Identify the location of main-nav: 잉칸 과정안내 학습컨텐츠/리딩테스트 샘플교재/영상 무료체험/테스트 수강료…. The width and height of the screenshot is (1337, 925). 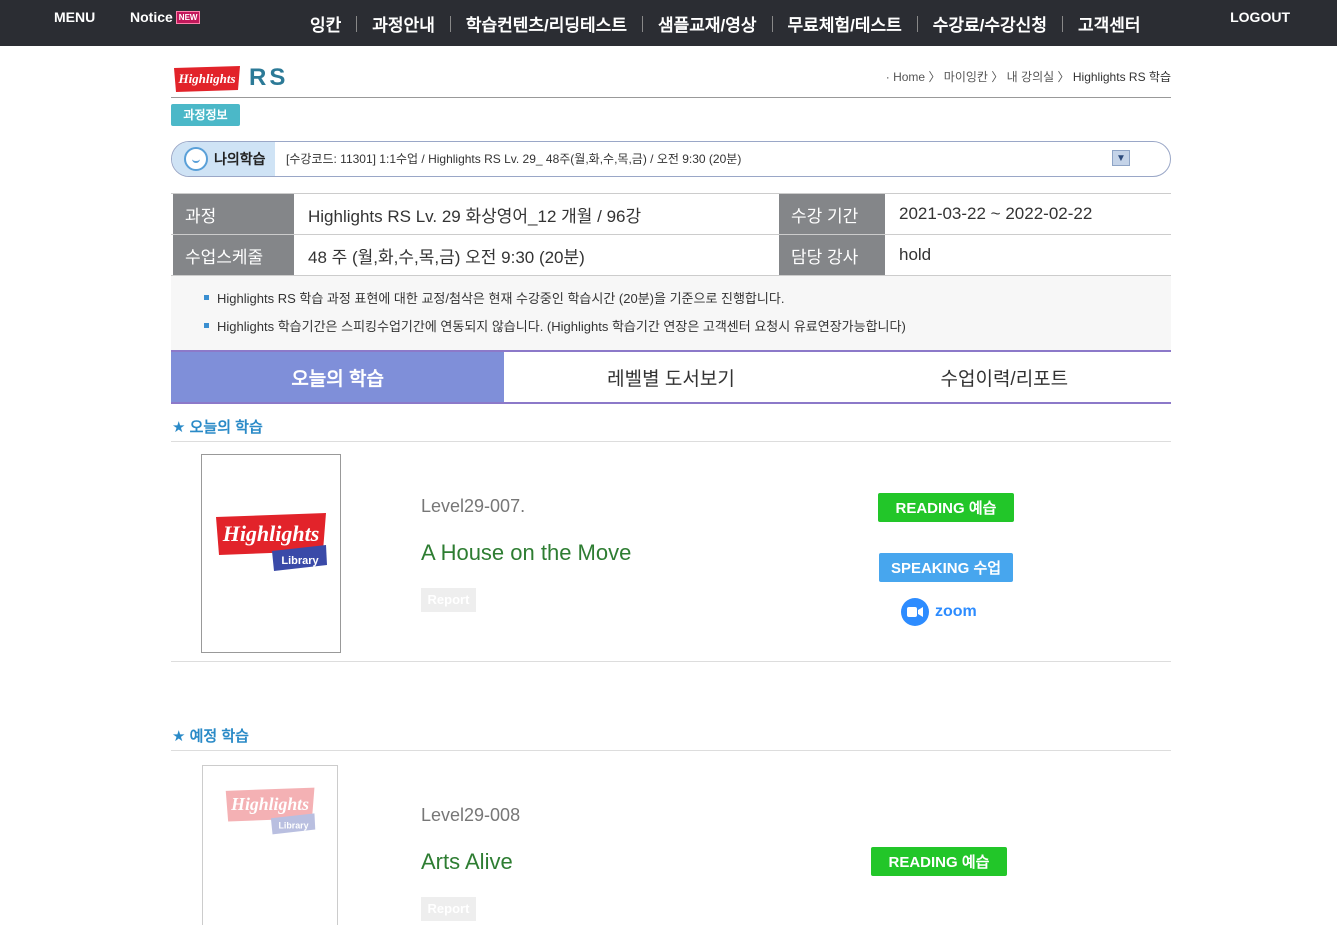
(725, 23).